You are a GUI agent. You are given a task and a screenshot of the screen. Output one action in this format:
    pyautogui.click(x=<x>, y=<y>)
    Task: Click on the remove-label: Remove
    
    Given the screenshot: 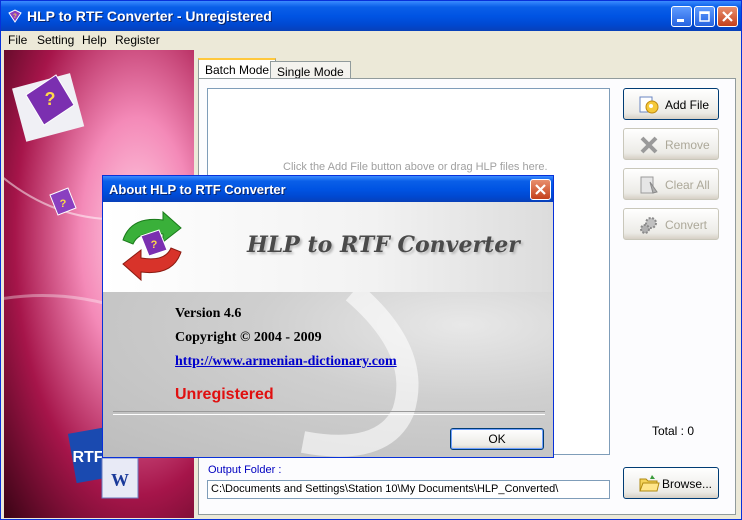 What is the action you would take?
    pyautogui.click(x=687, y=145)
    